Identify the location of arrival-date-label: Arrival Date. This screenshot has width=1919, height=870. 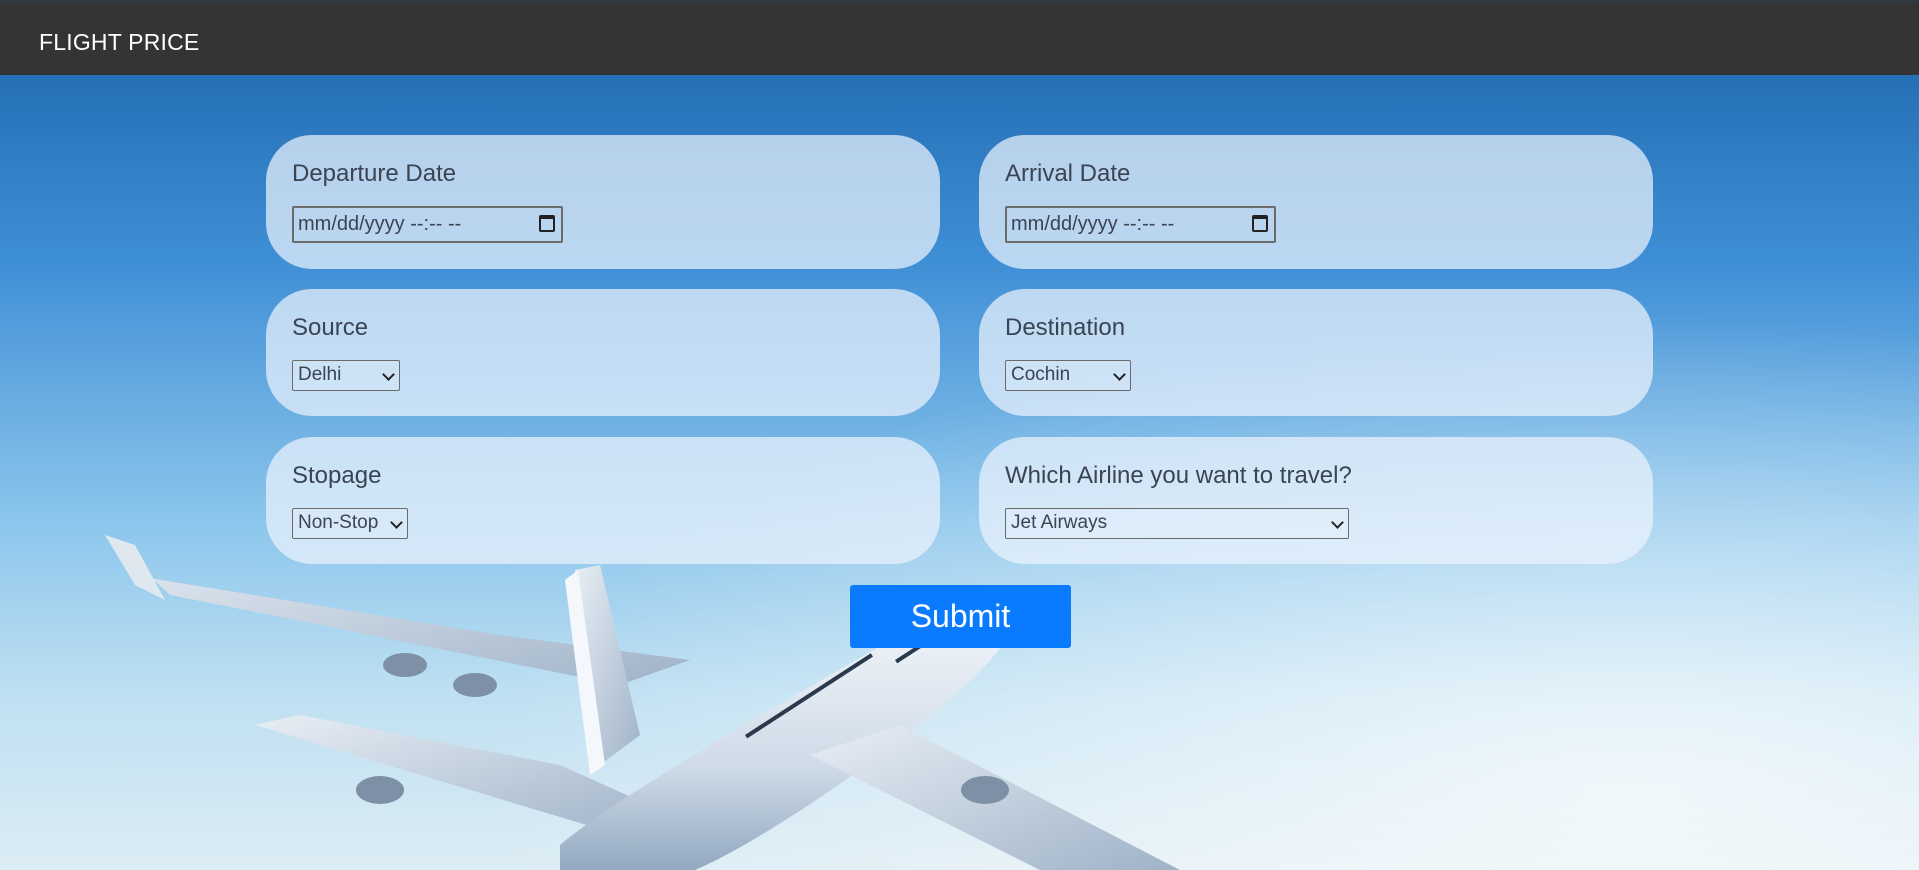
(1068, 173).